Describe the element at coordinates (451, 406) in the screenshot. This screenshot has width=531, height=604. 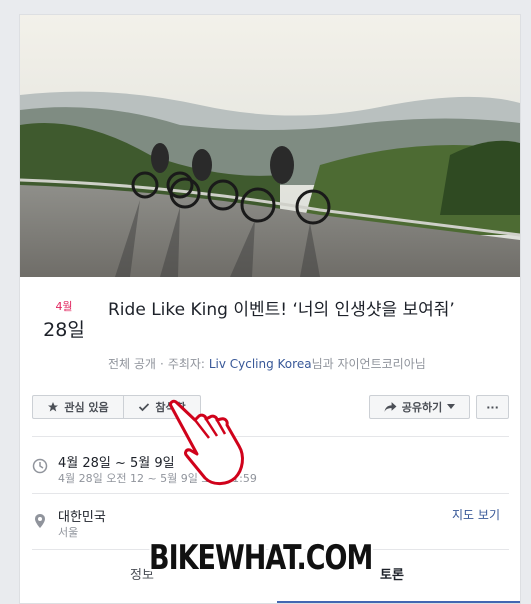
I see `caret-down-icon` at that location.